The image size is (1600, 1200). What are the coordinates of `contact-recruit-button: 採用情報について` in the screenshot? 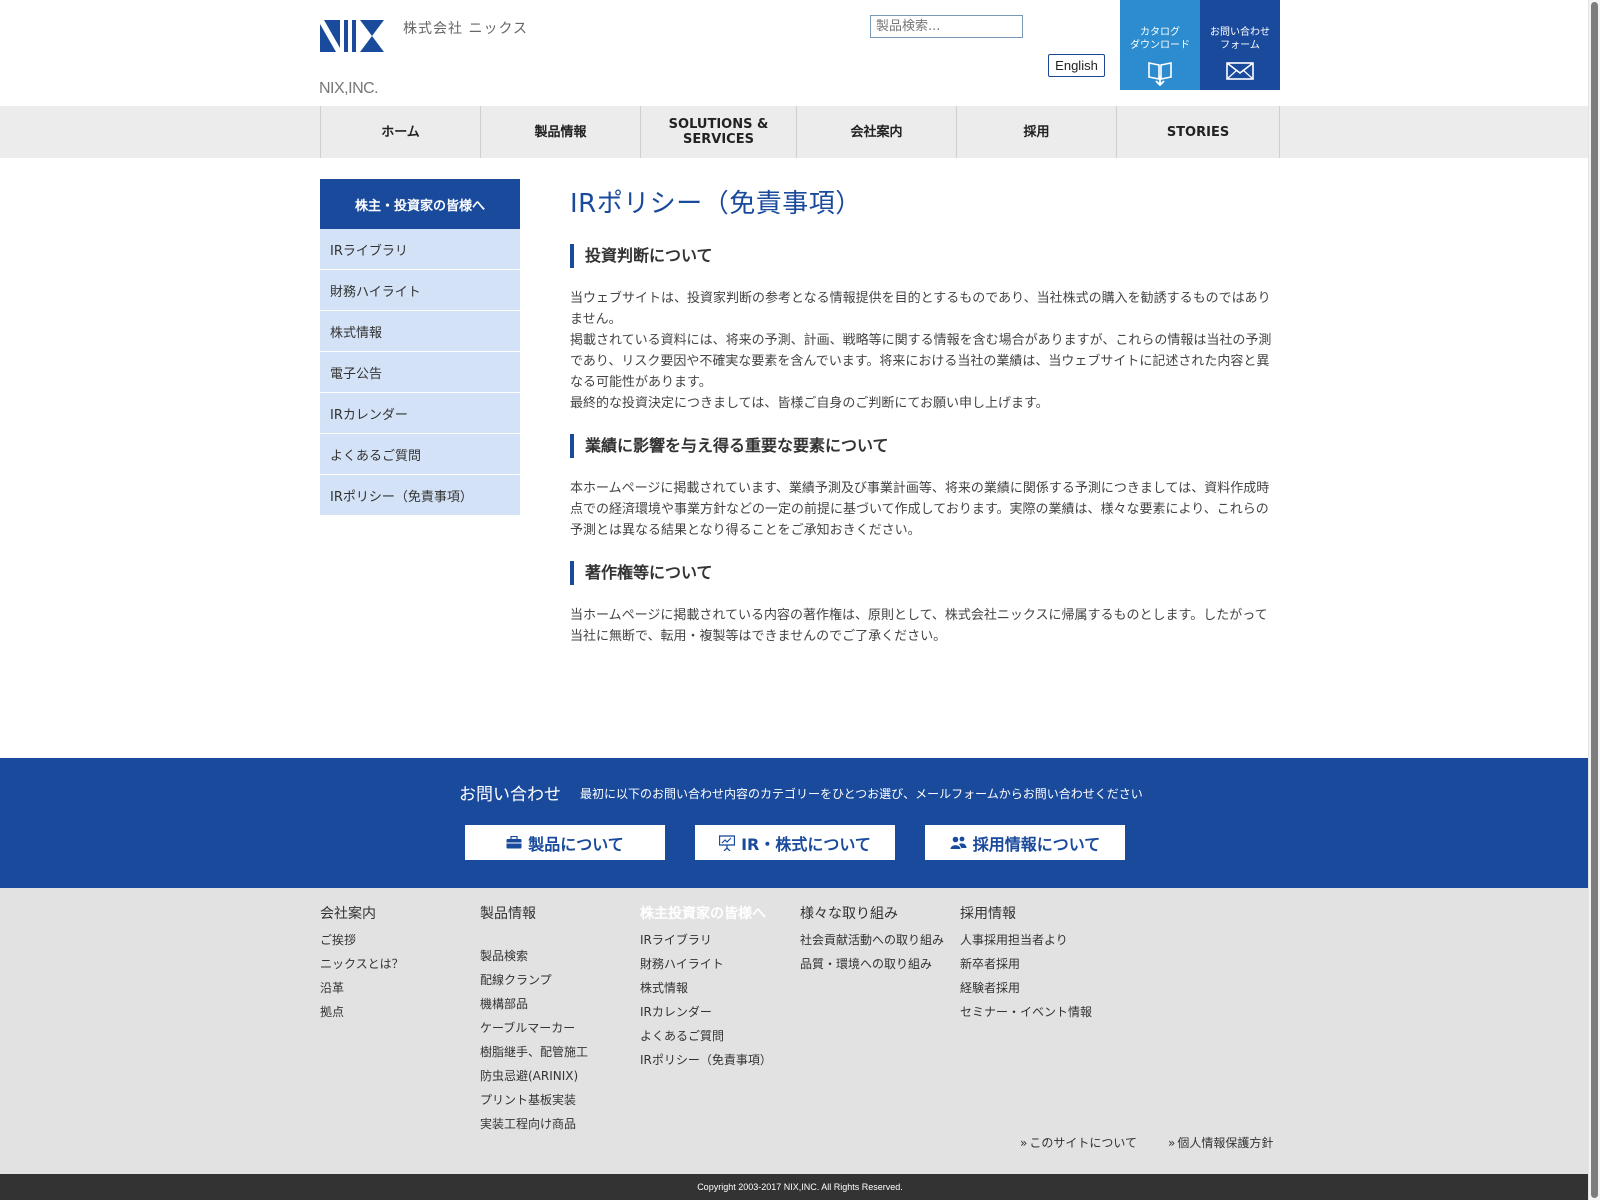 It's located at (1025, 842).